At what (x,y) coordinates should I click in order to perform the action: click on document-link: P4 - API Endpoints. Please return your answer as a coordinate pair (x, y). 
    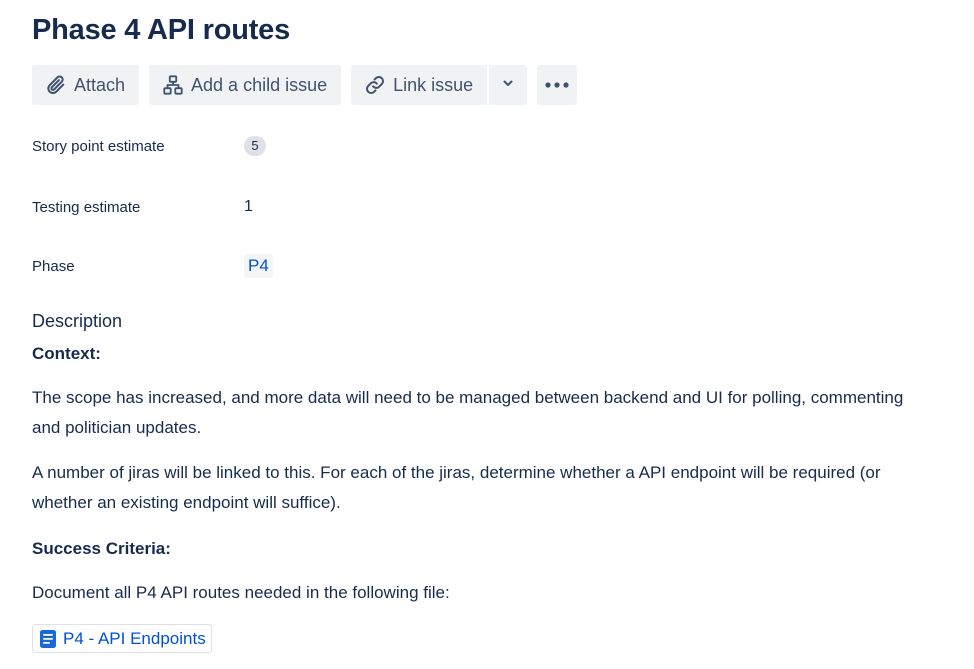
    Looking at the image, I should click on (122, 638).